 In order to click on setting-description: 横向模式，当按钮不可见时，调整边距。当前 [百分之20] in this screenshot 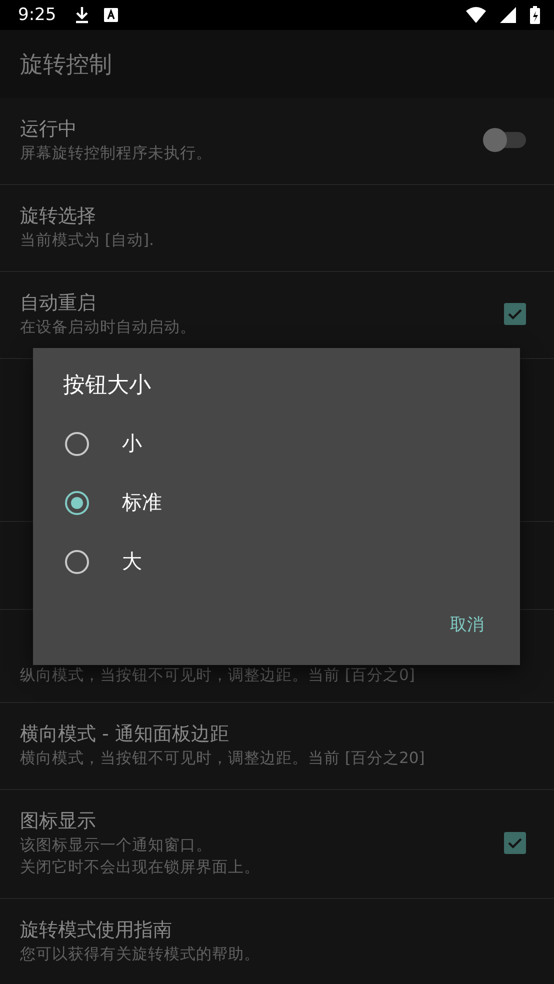, I will do `click(223, 758)`.